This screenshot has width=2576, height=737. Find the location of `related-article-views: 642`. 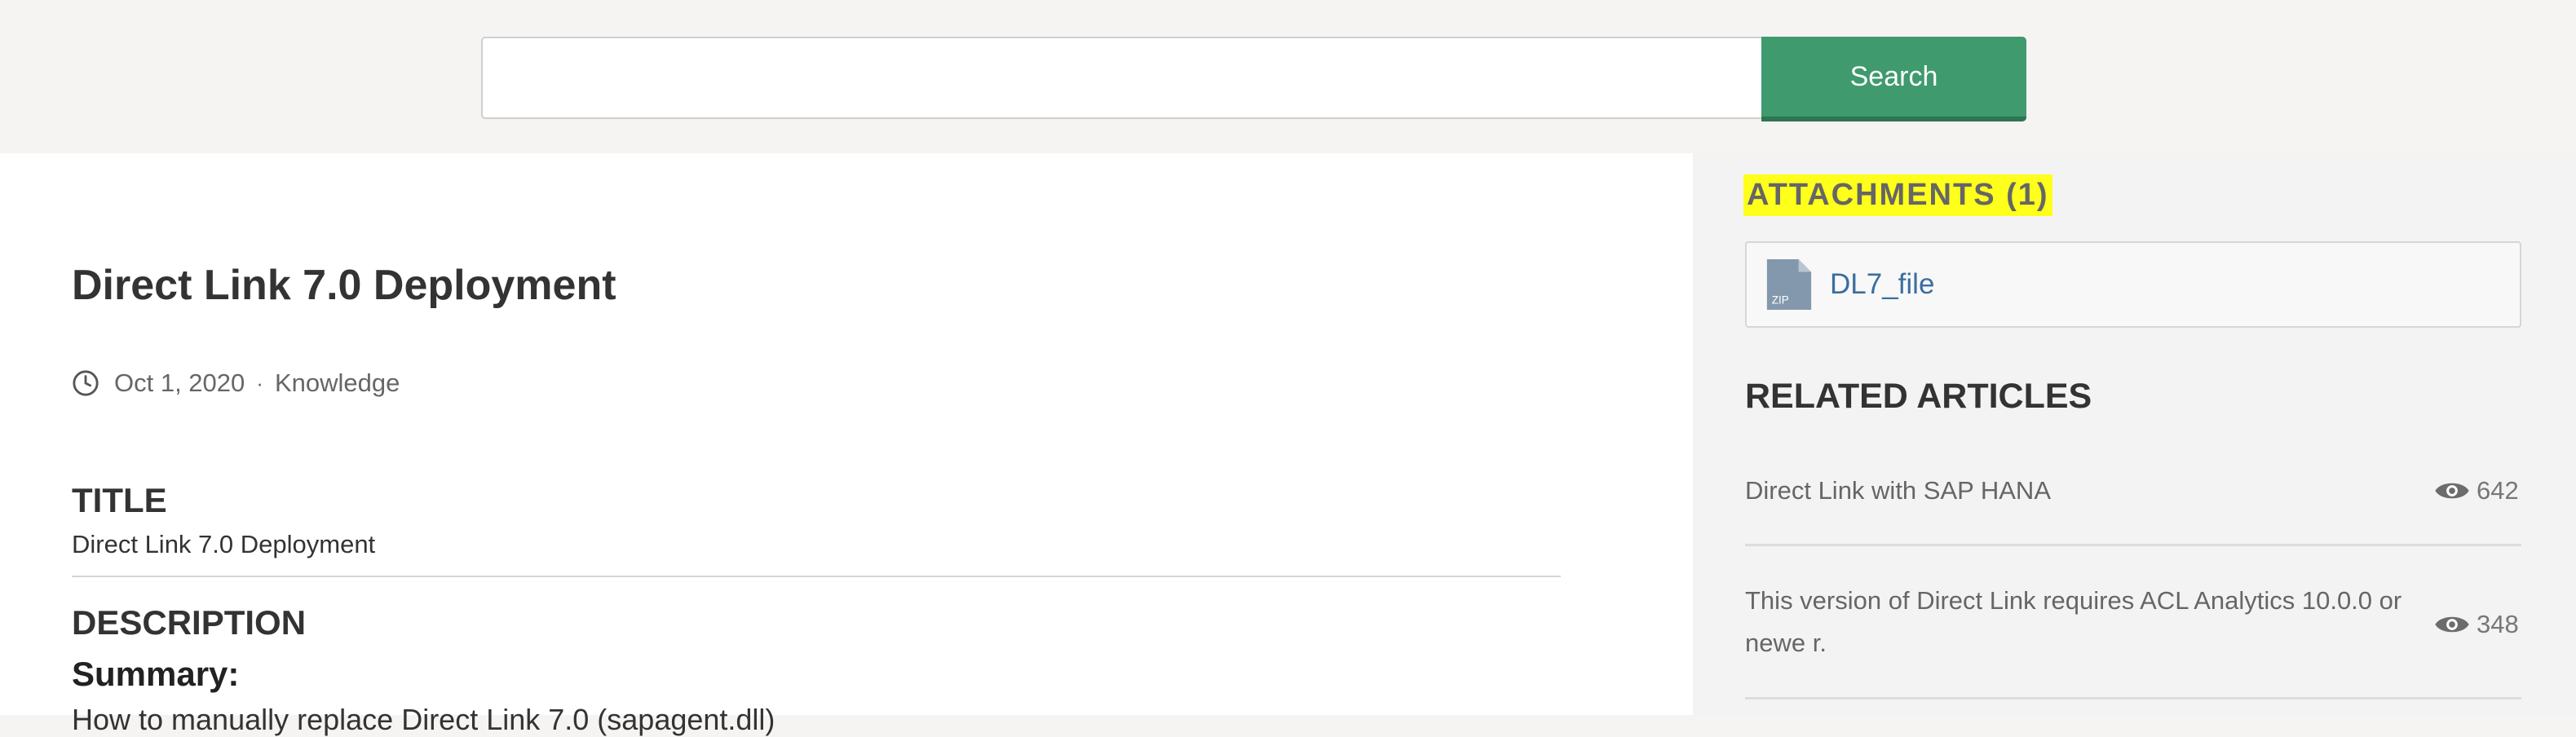

related-article-views: 642 is located at coordinates (2476, 491).